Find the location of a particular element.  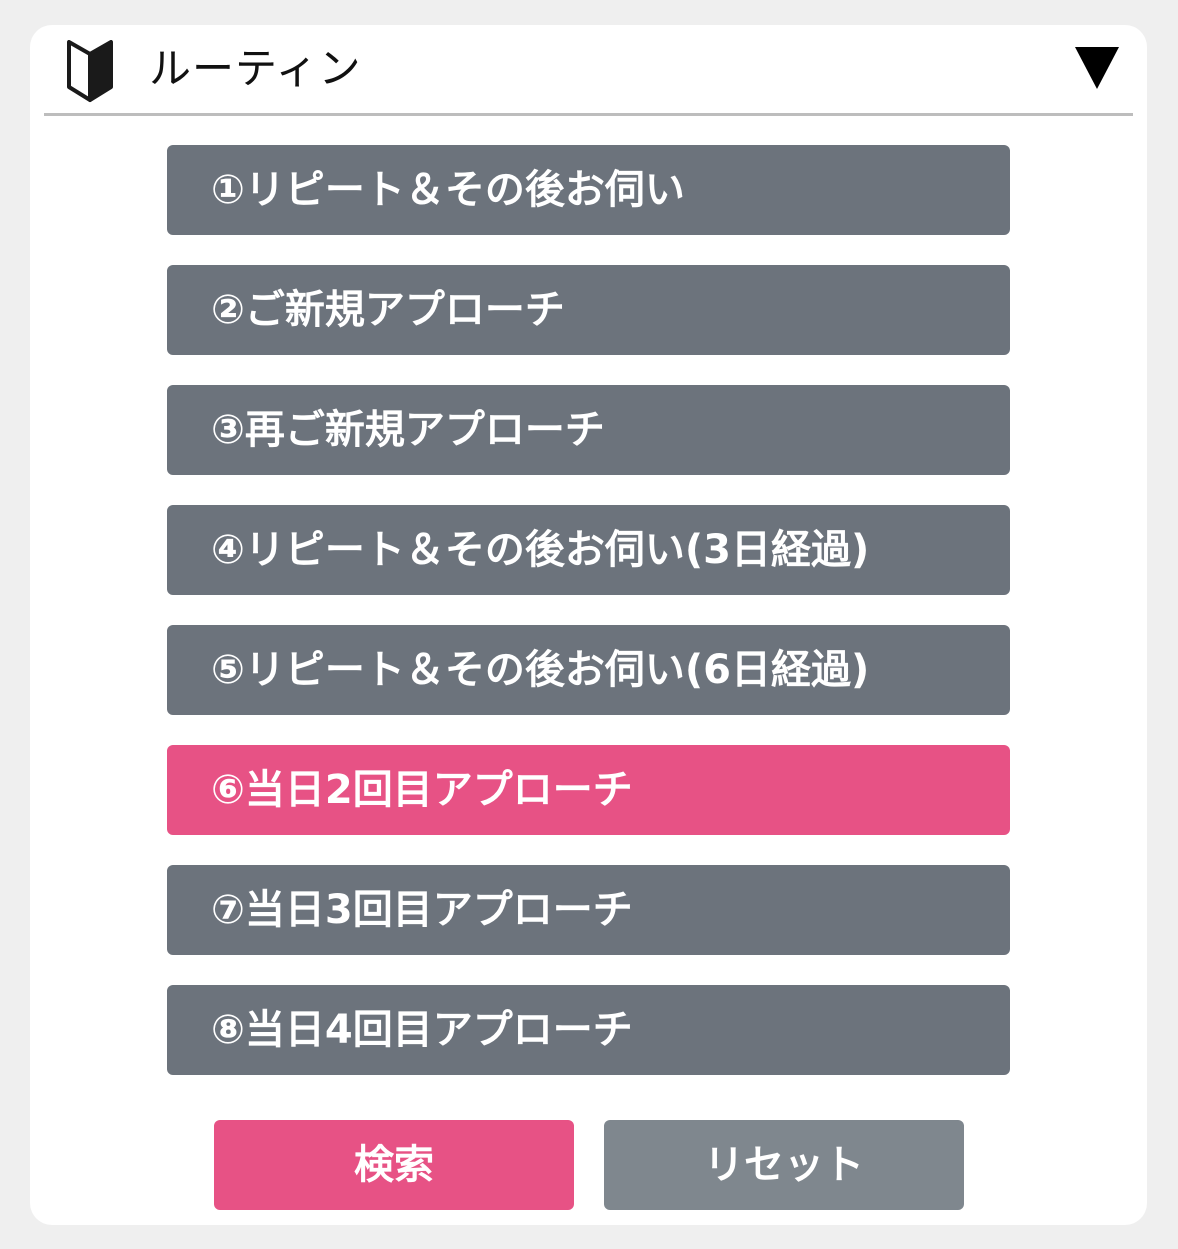

reset-button: リセット is located at coordinates (784, 1165).